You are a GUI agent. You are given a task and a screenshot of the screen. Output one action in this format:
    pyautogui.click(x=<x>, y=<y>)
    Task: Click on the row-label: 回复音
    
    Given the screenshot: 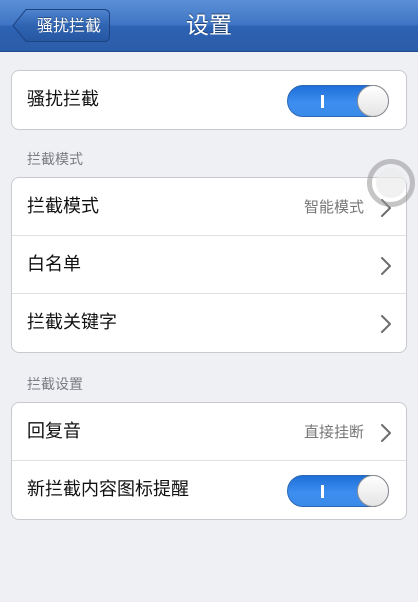 What is the action you would take?
    pyautogui.click(x=54, y=431)
    